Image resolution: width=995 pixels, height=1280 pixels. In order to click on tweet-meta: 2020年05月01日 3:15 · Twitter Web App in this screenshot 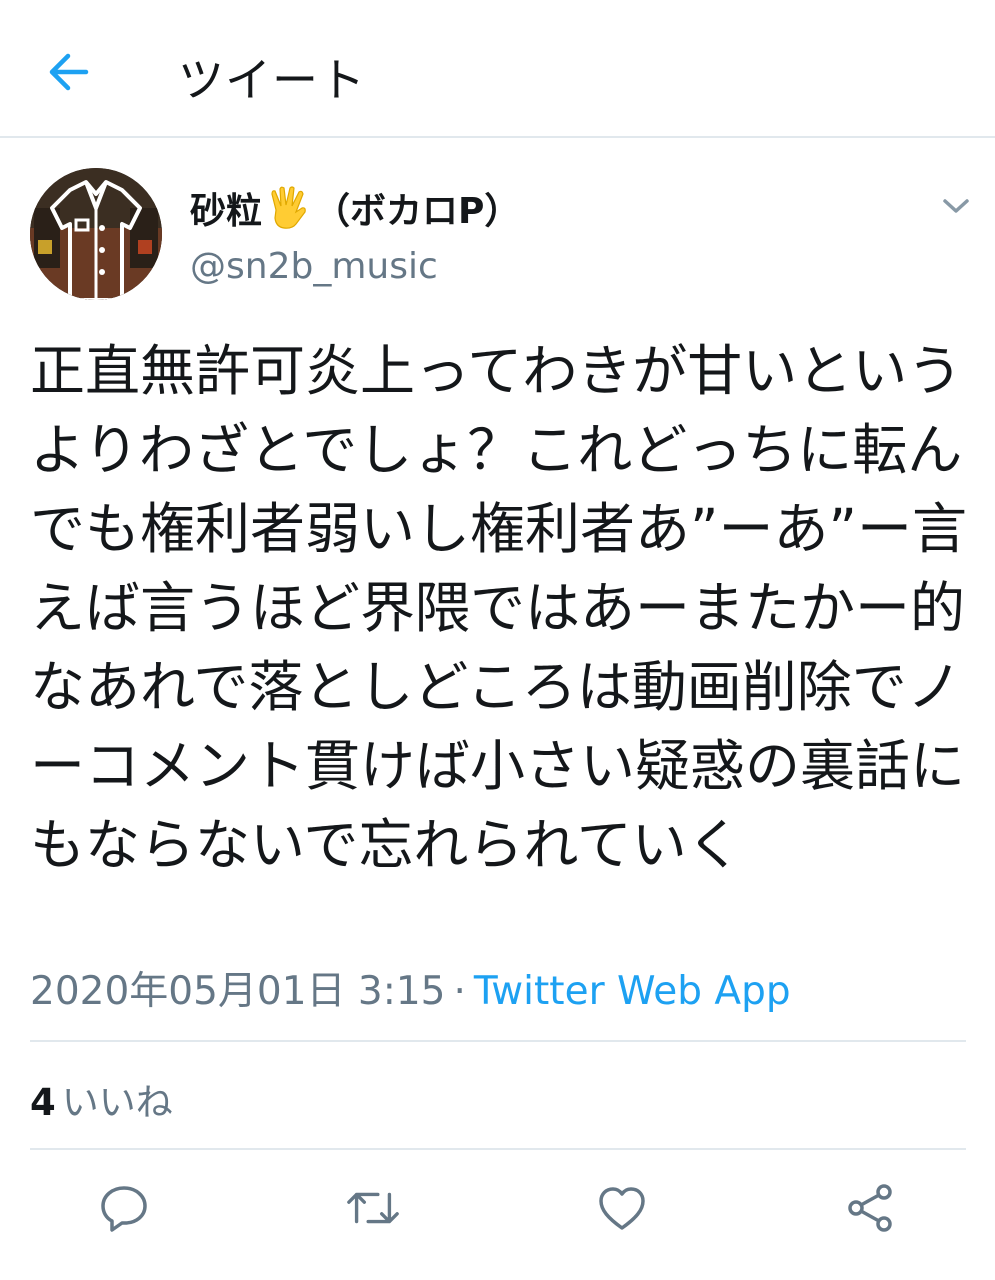, I will do `click(410, 988)`.